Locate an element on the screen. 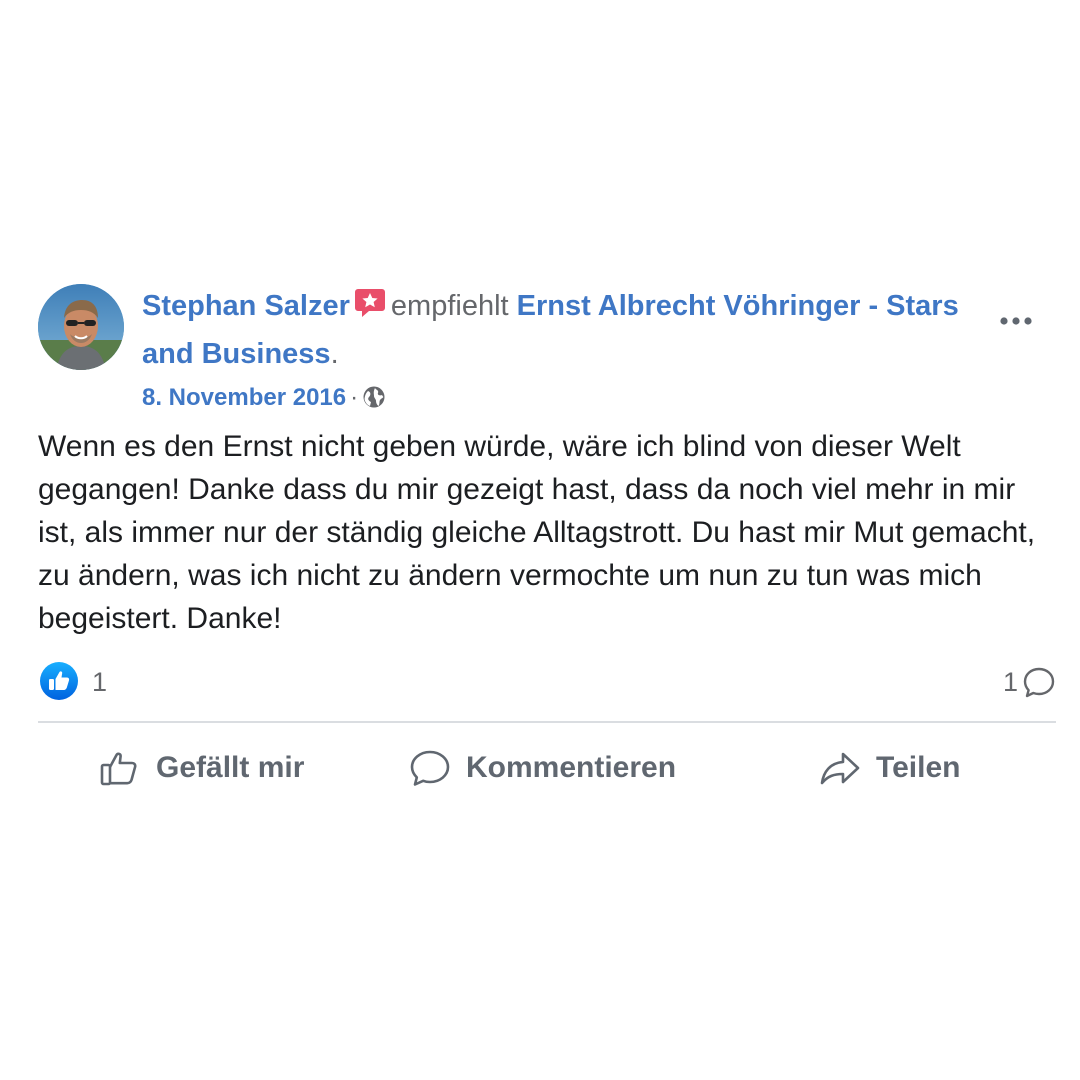 This screenshot has height=1080, width=1080. post-date-link: 8. November 2016 is located at coordinates (244, 397).